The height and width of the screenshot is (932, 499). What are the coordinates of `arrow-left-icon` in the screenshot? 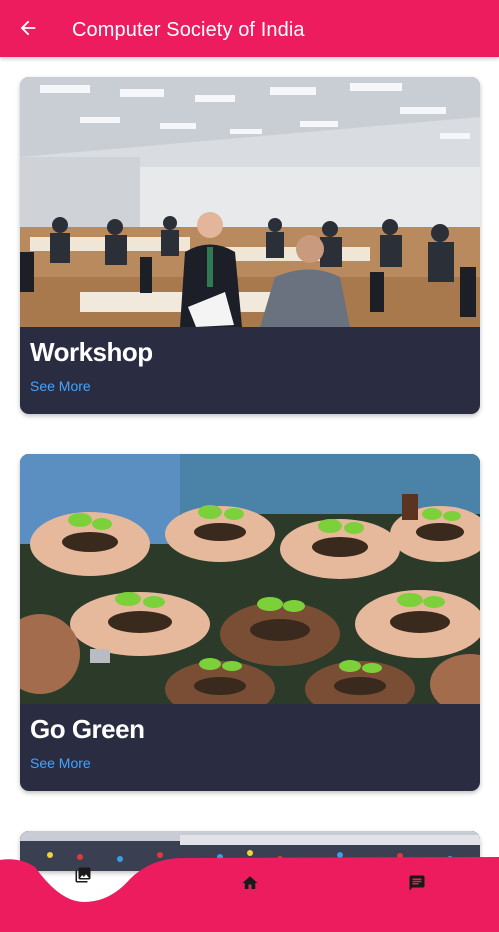 It's located at (28, 28).